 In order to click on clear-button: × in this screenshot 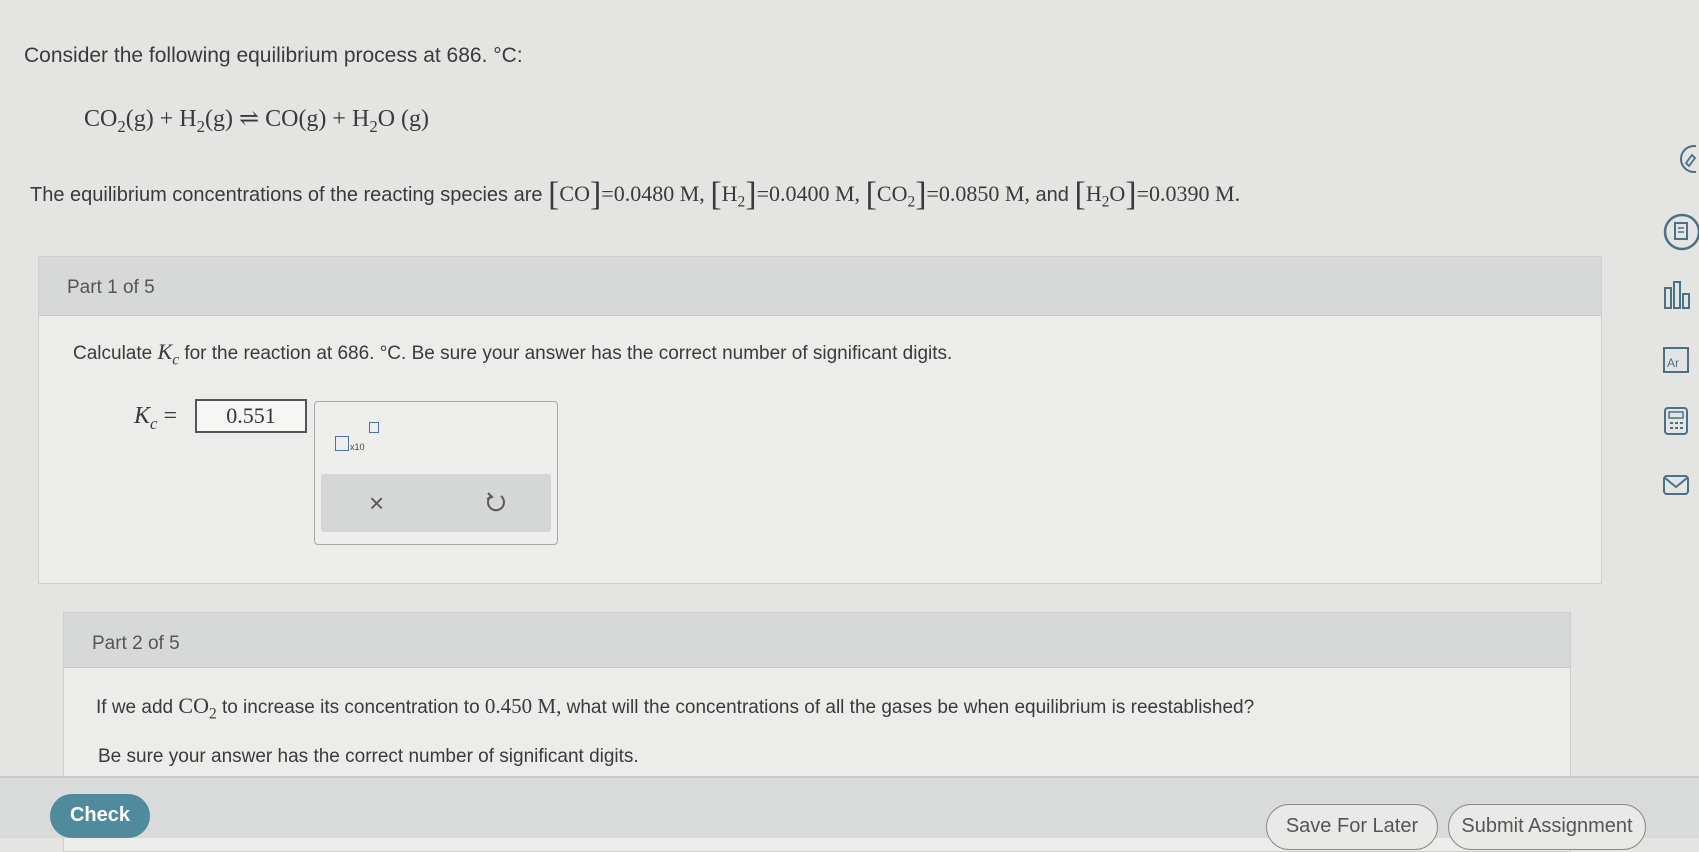, I will do `click(376, 503)`.